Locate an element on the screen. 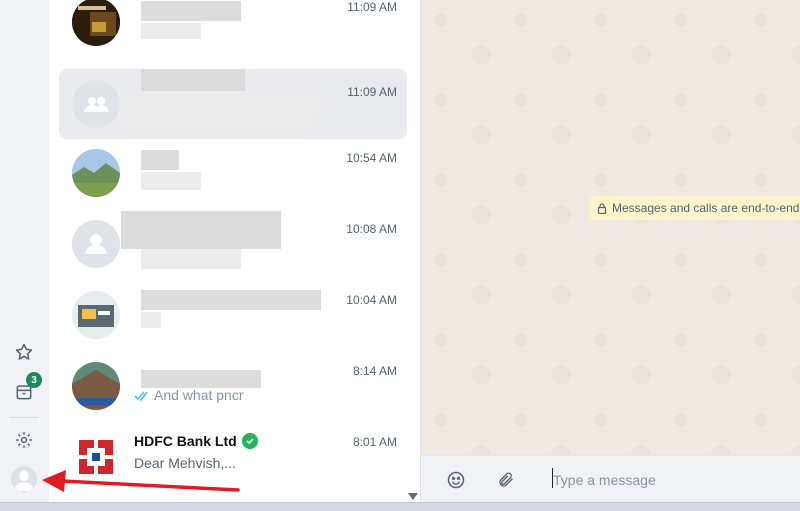 This screenshot has width=800, height=511. lock-icon is located at coordinates (602, 208).